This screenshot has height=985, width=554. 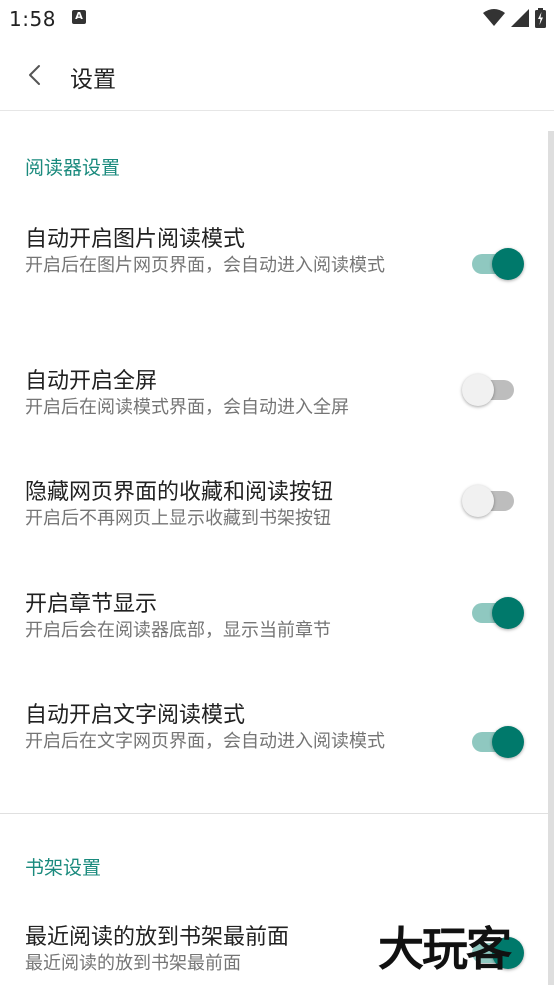 I want to click on pref-summary: 开启后在文字网页界面，会自动进入阅读模式, so click(x=205, y=741).